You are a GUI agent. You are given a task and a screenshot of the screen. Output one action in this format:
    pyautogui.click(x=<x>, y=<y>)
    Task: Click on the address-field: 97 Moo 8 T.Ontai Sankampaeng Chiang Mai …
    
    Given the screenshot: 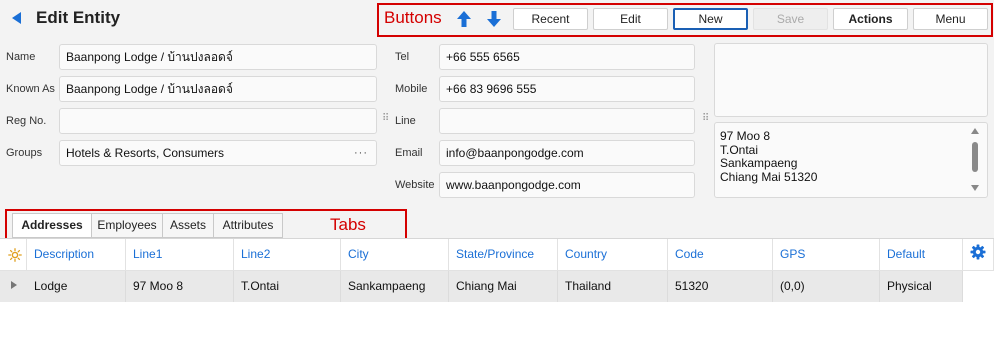 What is the action you would take?
    pyautogui.click(x=851, y=160)
    